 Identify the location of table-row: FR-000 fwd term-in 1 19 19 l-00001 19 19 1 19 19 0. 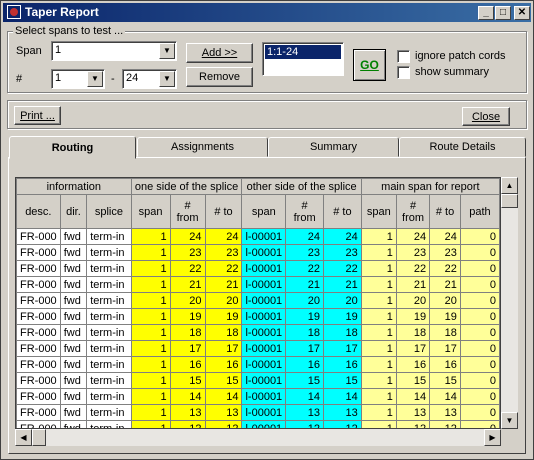
(258, 316).